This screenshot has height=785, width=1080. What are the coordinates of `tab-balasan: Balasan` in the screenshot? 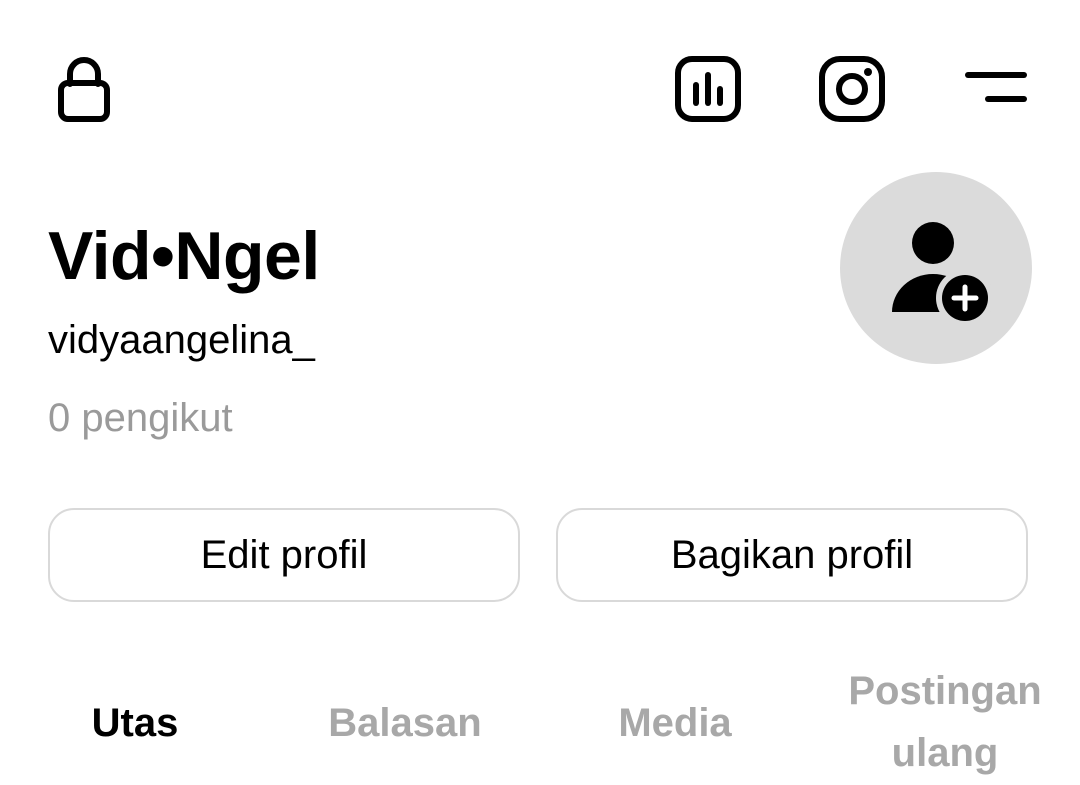 It's located at (405, 723).